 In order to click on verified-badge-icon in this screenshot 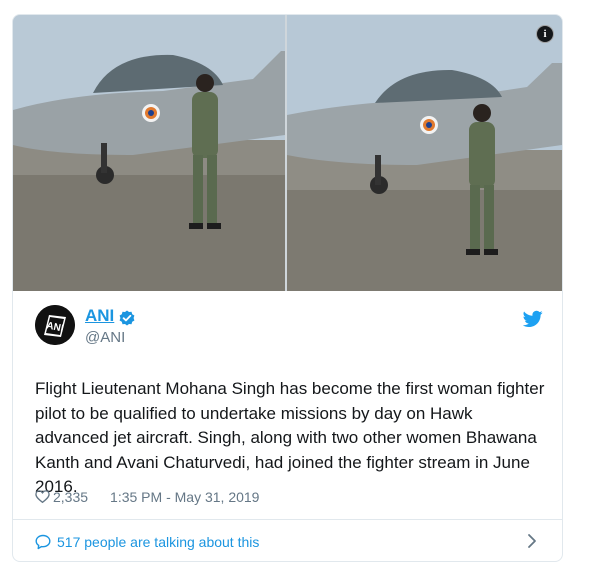, I will do `click(127, 318)`.